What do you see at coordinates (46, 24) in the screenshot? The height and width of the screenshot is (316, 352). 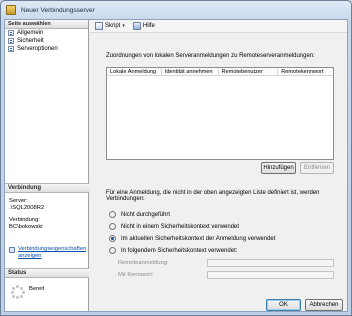 I see `select-page-header: Seite auswählen` at bounding box center [46, 24].